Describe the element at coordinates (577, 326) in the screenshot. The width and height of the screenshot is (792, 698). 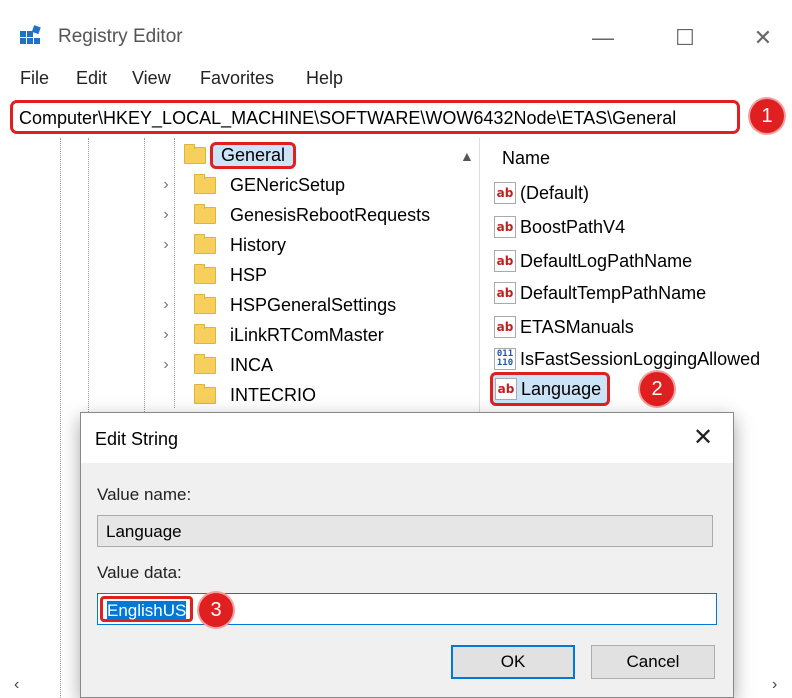
I see `value-name: ETASManuals` at that location.